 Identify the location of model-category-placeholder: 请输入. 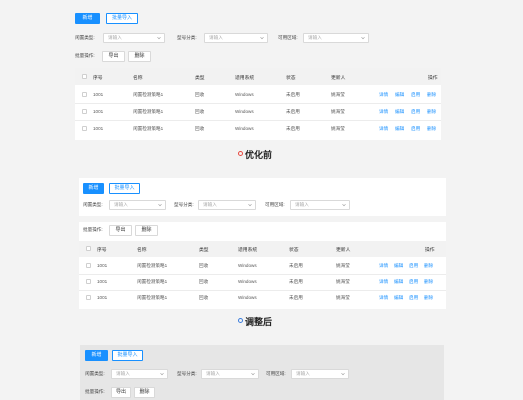
(210, 204).